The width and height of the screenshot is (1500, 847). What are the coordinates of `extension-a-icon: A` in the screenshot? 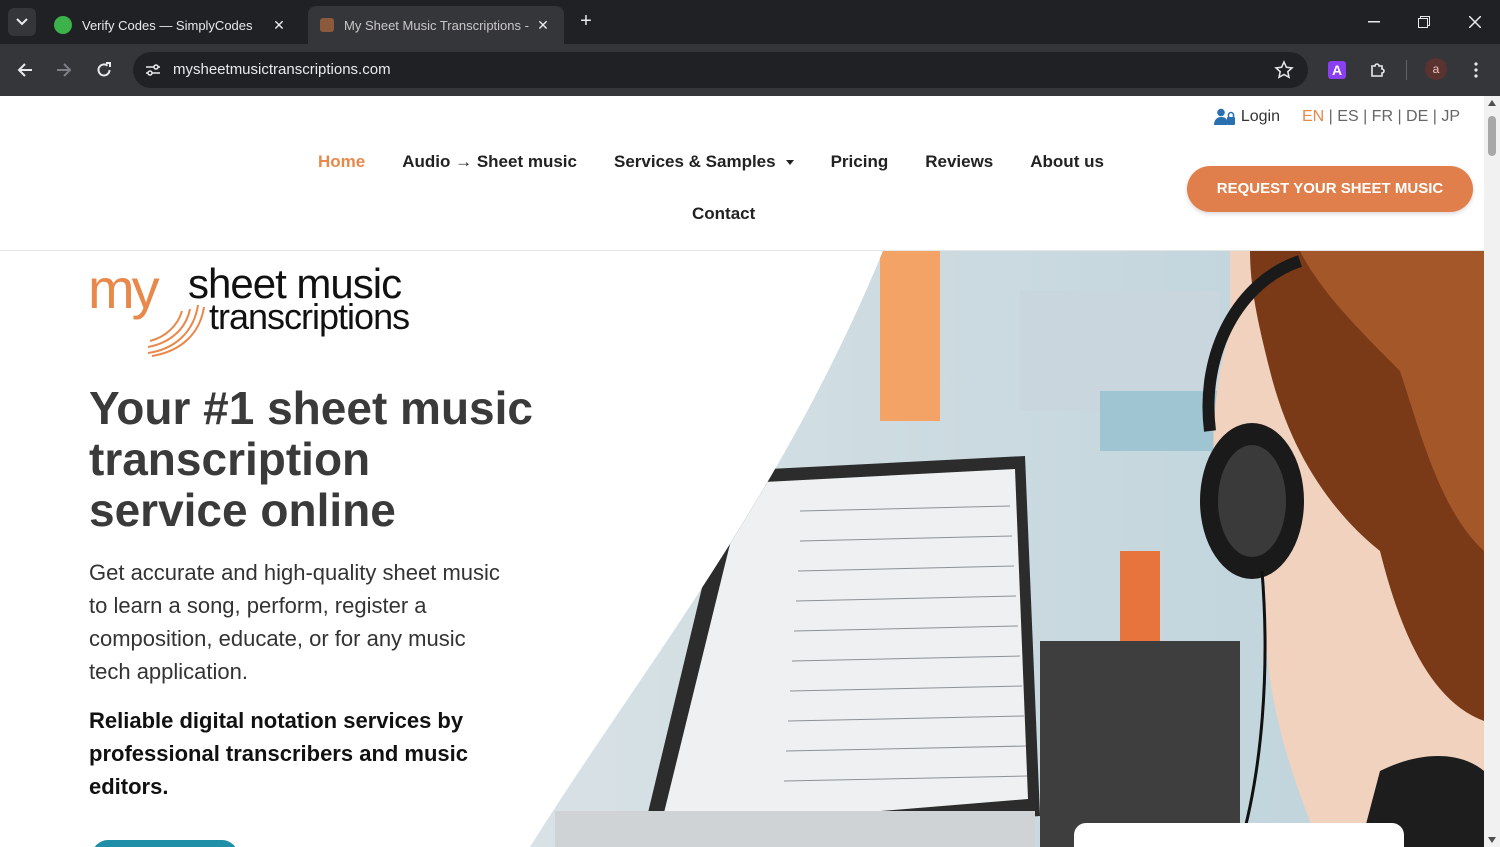 It's located at (1337, 70).